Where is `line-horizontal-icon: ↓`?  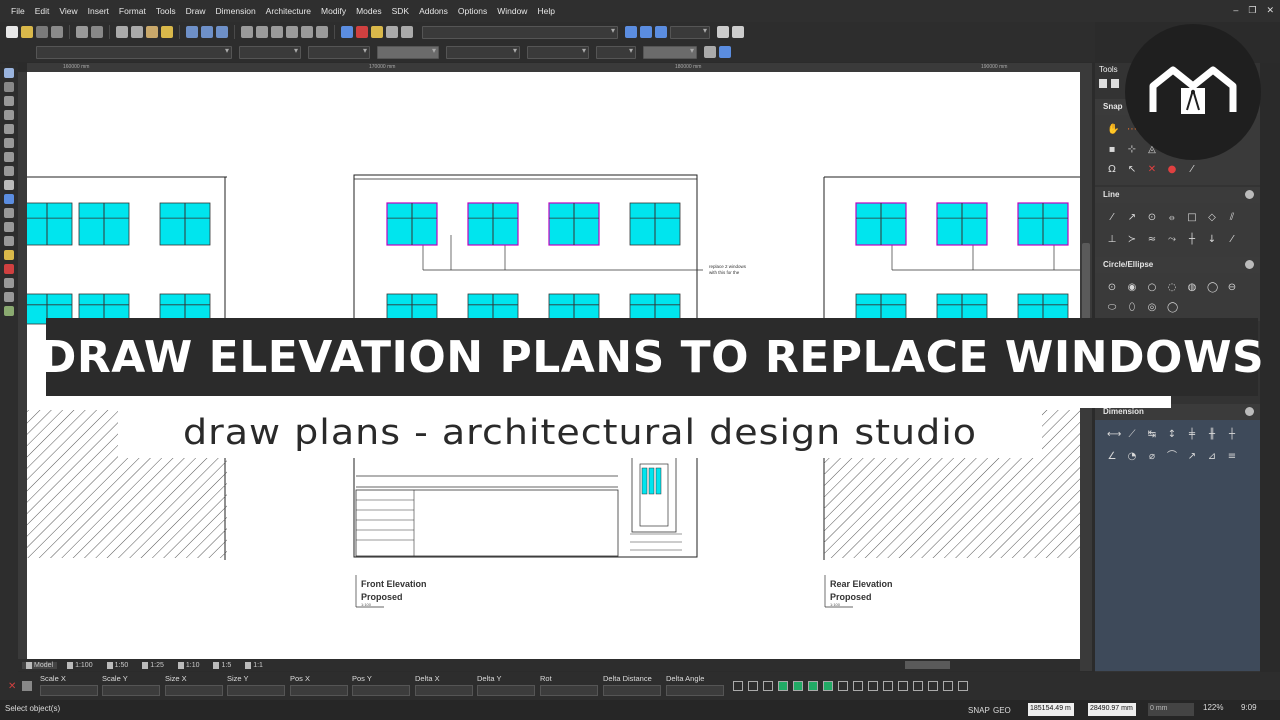
line-horizontal-icon: ↓ is located at coordinates (1212, 240).